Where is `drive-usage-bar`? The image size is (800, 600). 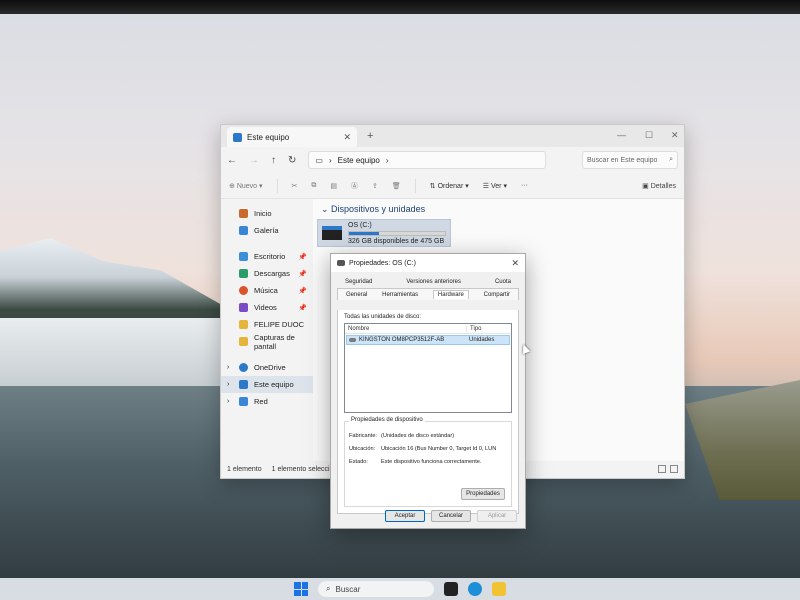
drive-usage-bar is located at coordinates (397, 233).